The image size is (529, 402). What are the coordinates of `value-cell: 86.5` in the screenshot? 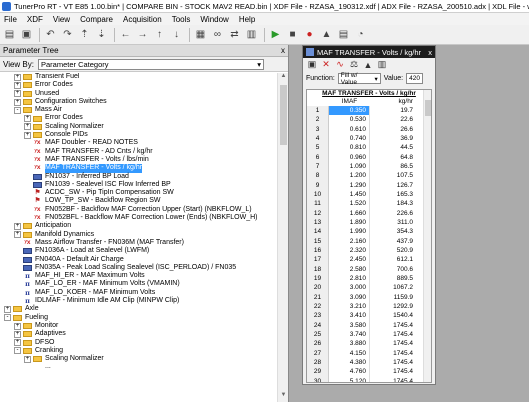 It's located at (392, 166).